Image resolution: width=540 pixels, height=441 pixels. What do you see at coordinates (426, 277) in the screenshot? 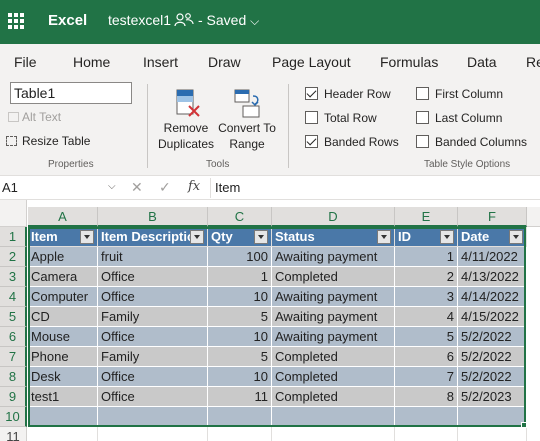
I see `table-cell: 2` at bounding box center [426, 277].